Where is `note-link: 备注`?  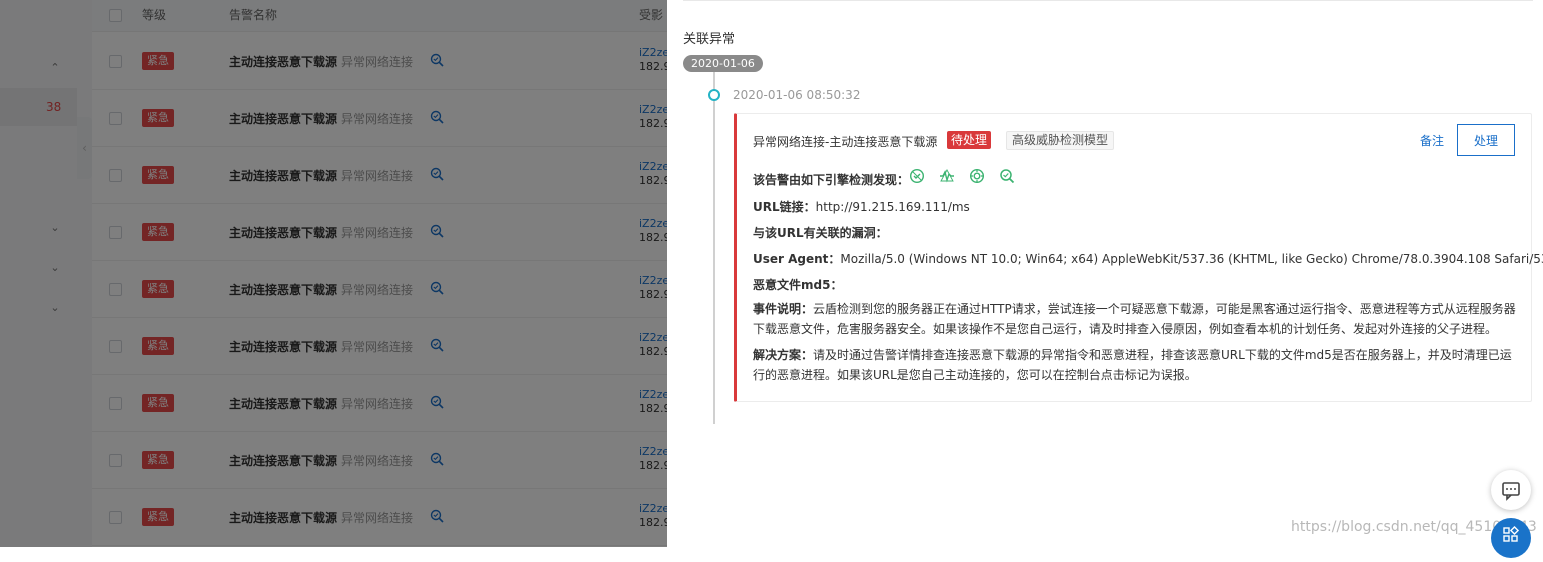
note-link: 备注 is located at coordinates (1432, 140).